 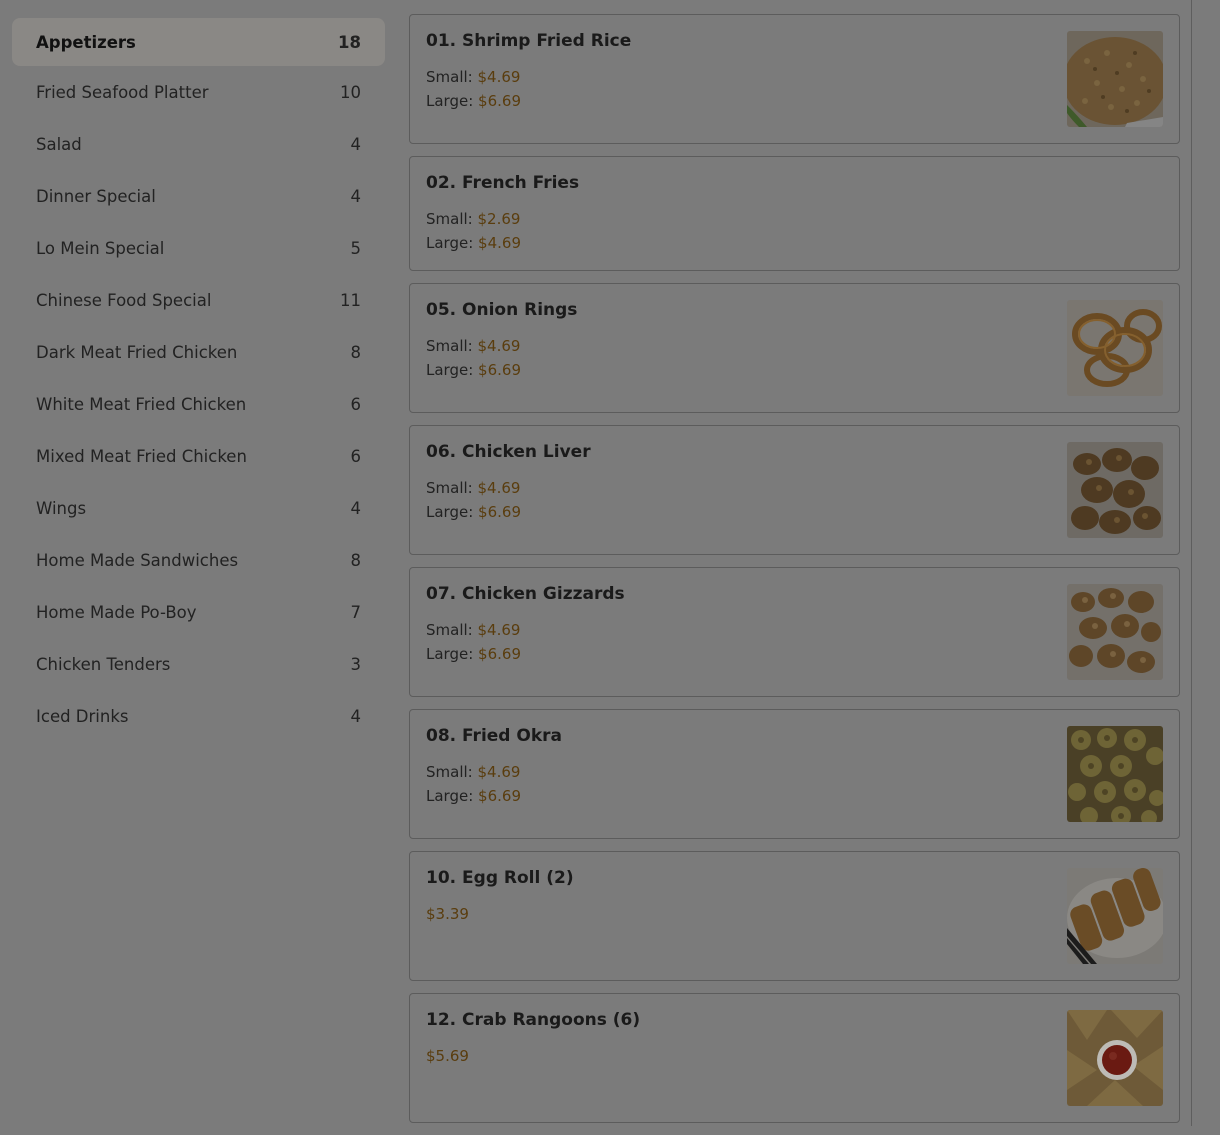 I want to click on category-count: 11, so click(x=350, y=300).